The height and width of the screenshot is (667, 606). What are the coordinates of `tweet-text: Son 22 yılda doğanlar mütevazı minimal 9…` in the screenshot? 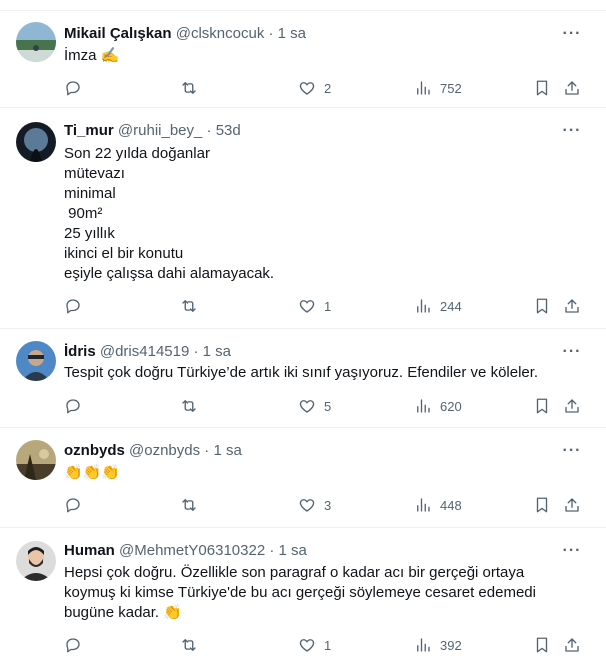 It's located at (169, 213).